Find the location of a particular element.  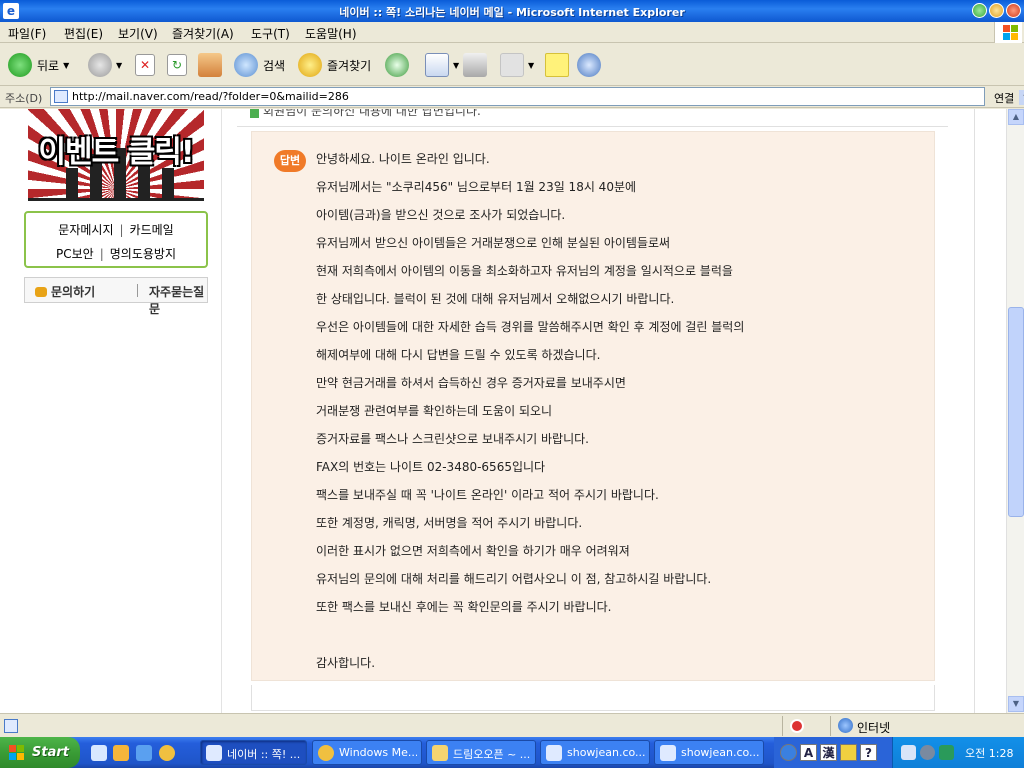

vertical-scrollbar: ▲ ▼ is located at coordinates (1015, 411).